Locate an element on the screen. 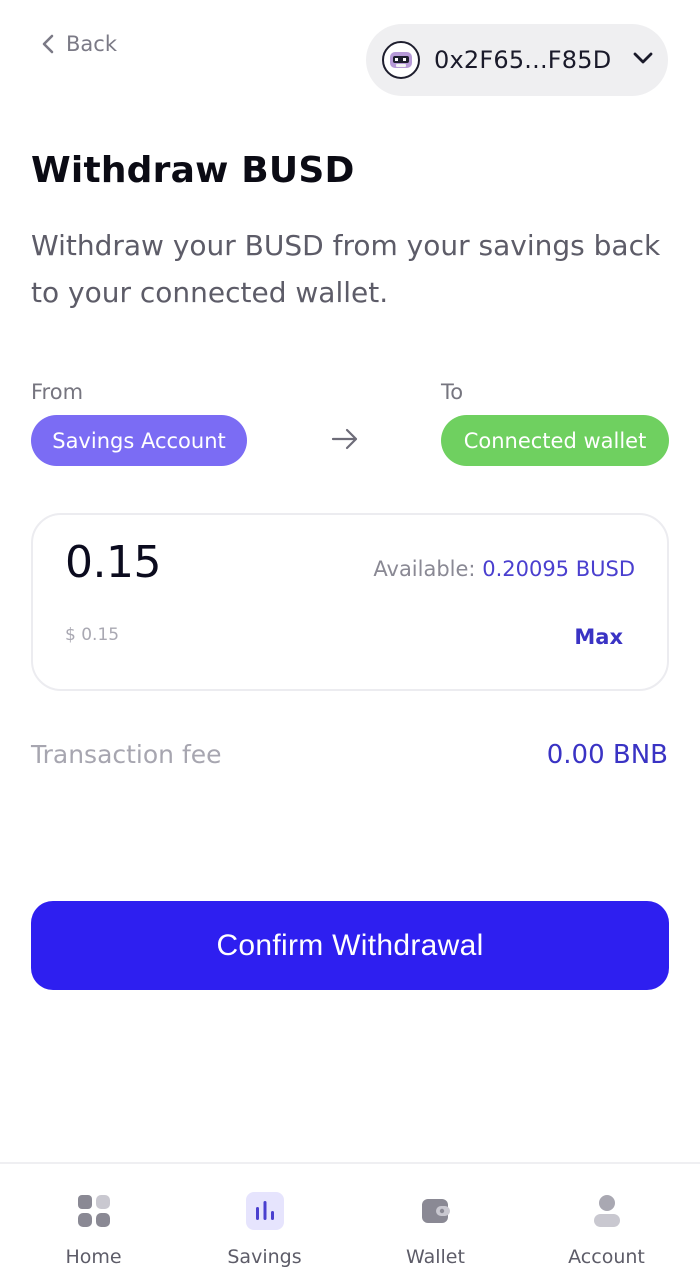 This screenshot has height=1280, width=700. amount-card: 0.15 Available: 0.20095 BUSD $ 0.15 Max is located at coordinates (350, 602).